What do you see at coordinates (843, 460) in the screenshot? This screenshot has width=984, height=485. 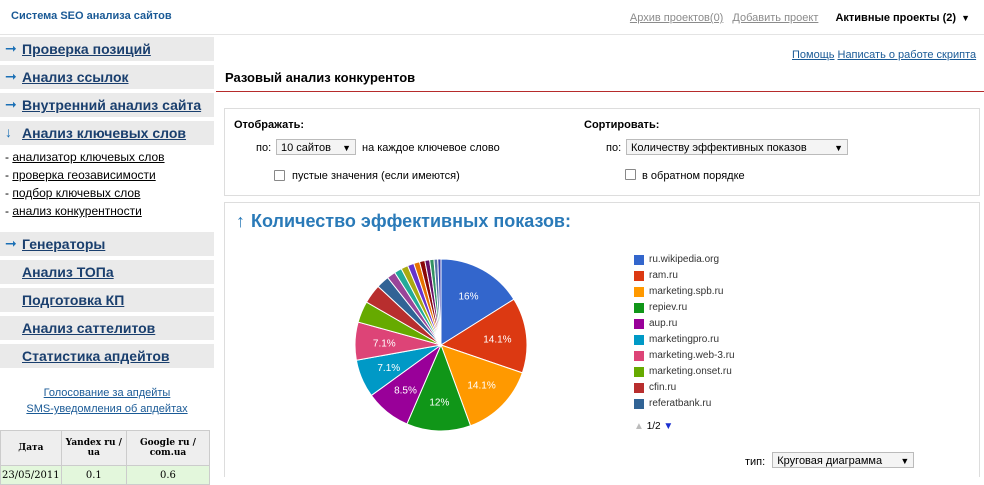 I see `chart-type-select: Круговая диаграмма ▼` at bounding box center [843, 460].